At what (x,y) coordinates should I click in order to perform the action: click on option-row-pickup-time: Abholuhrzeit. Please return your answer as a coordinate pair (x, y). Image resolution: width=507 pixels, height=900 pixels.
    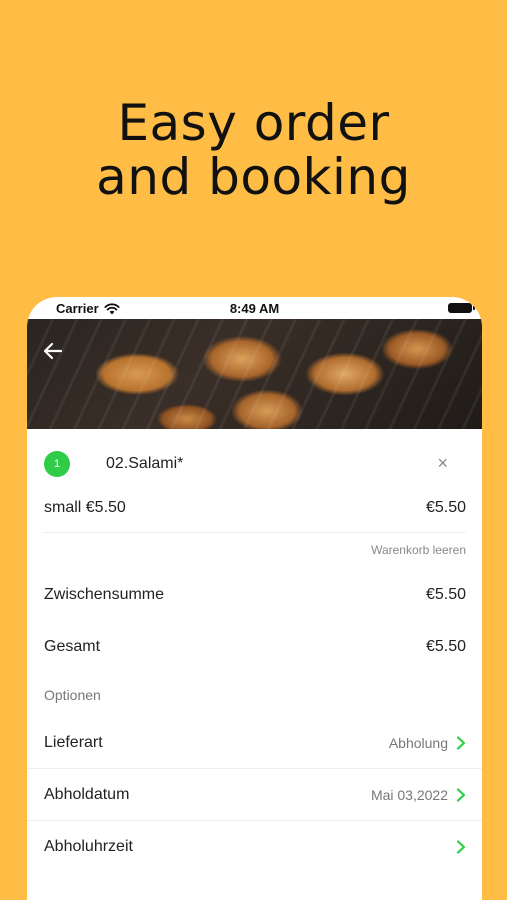
    Looking at the image, I should click on (254, 847).